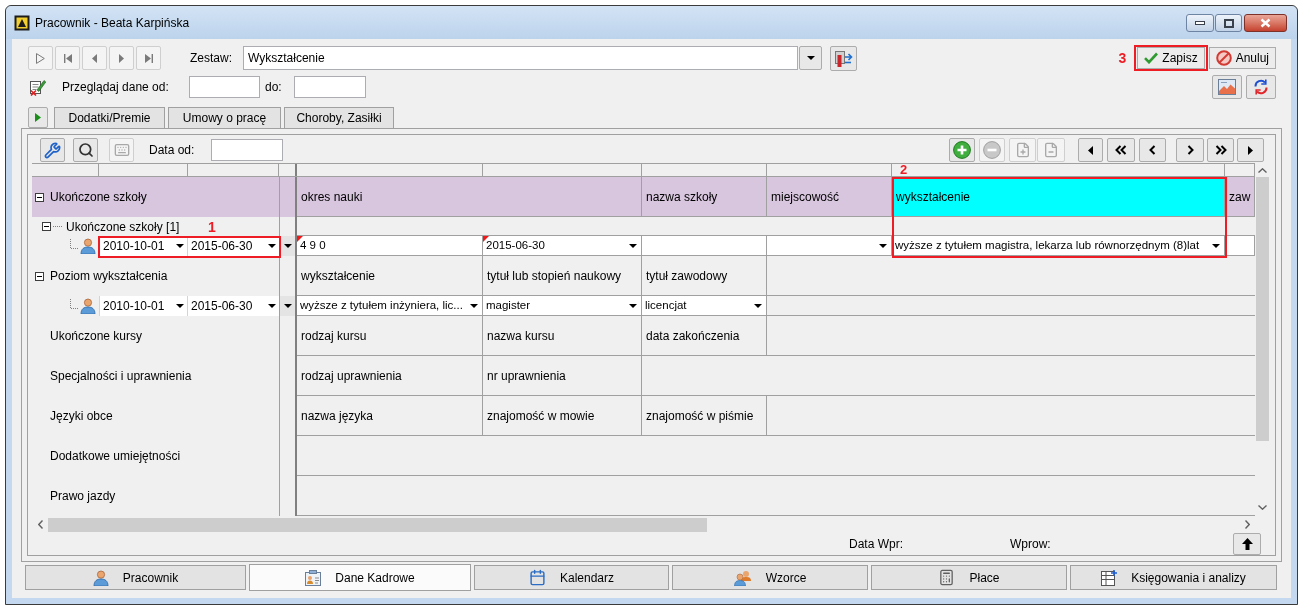 This screenshot has height=612, width=1305. I want to click on module-tab: Wzorce, so click(770, 577).